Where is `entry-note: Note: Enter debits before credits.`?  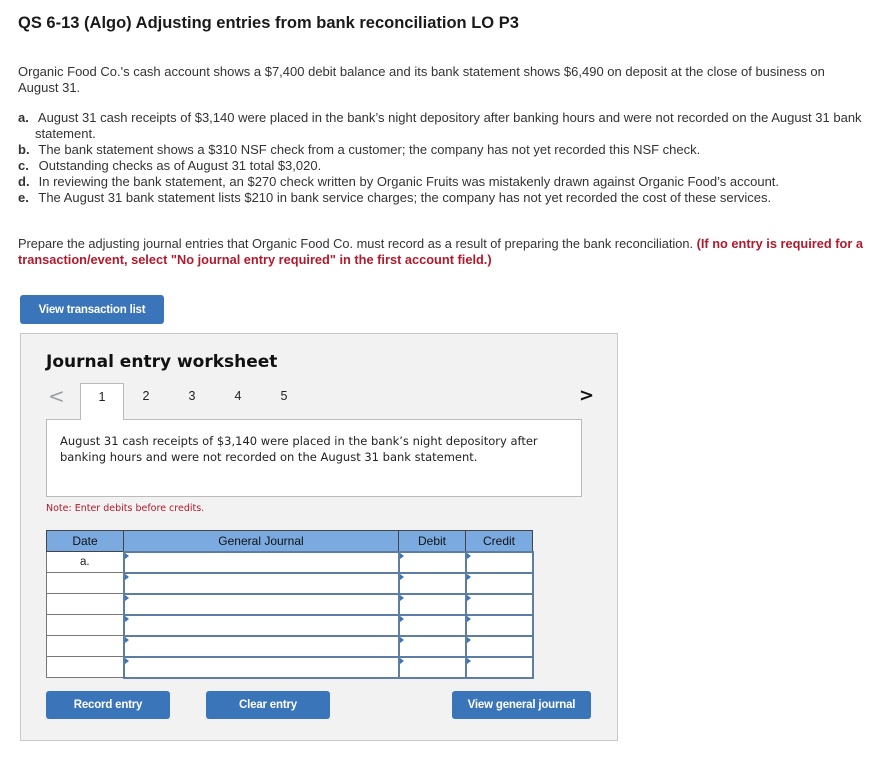 entry-note: Note: Enter debits before credits. is located at coordinates (125, 508).